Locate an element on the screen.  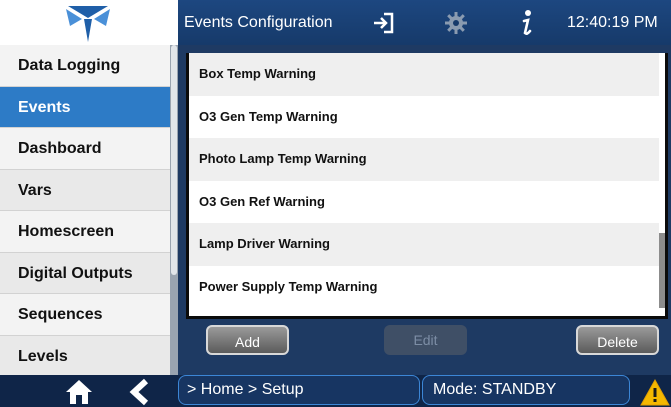
list-item: O3 Gen Temp Warning is located at coordinates (427, 116).